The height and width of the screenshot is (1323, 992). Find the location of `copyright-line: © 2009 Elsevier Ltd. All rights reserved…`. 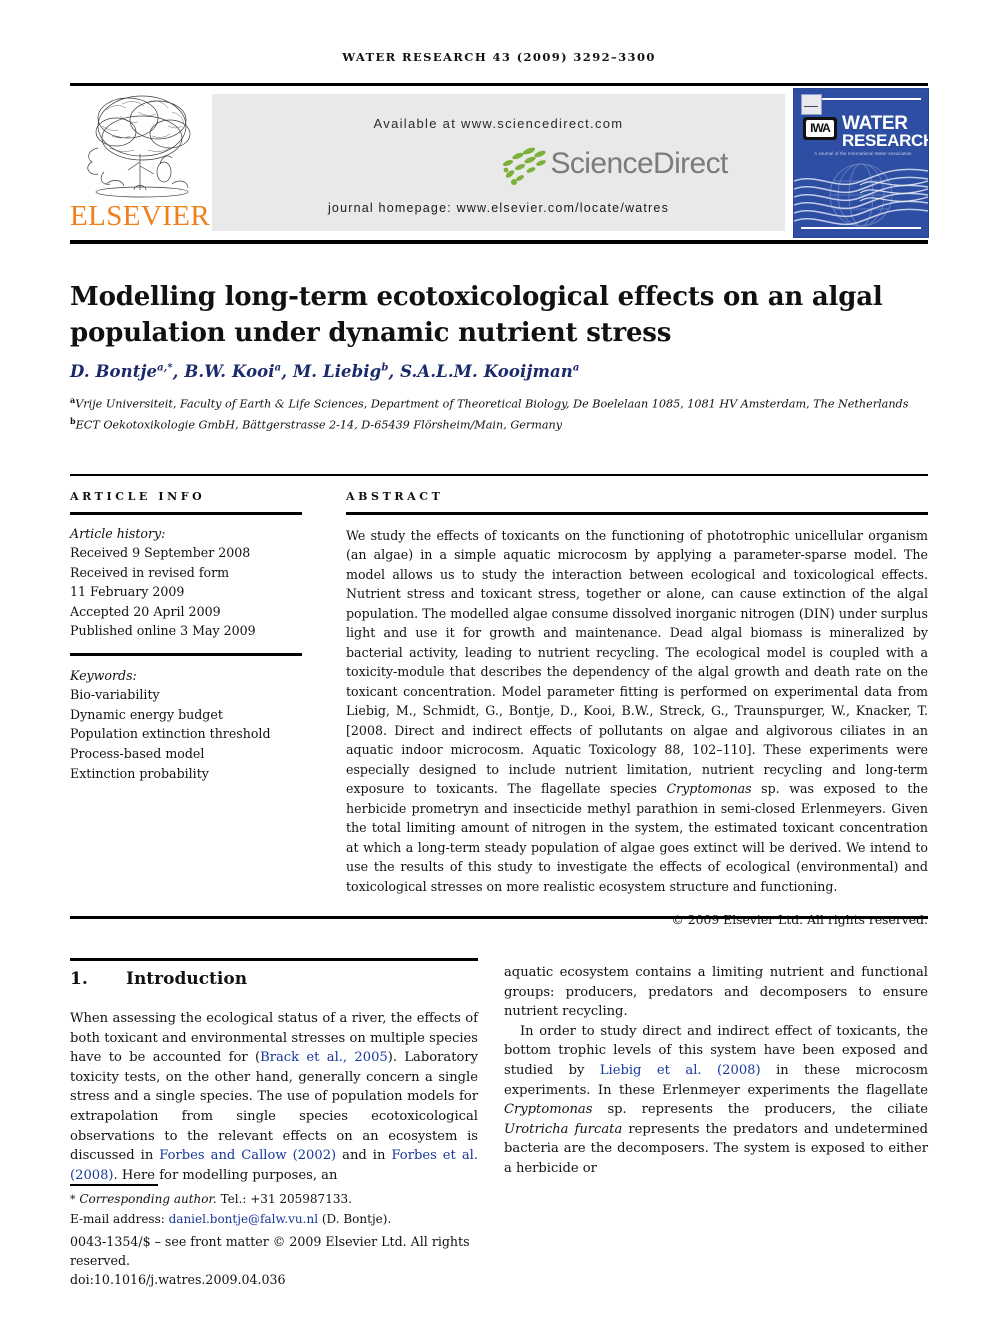

copyright-line: © 2009 Elsevier Ltd. All rights reserved… is located at coordinates (799, 919).